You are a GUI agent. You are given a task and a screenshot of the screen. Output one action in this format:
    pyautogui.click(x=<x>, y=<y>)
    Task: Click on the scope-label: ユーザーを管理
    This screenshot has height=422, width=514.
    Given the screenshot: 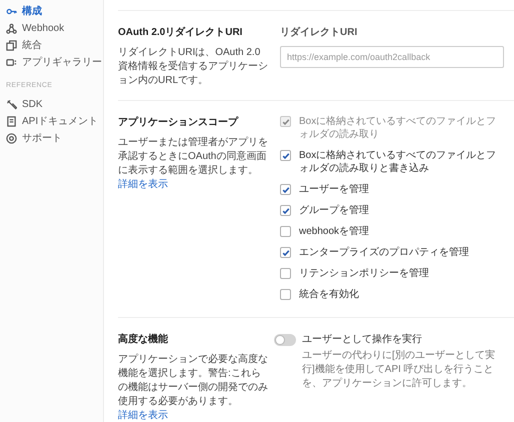 What is the action you would take?
    pyautogui.click(x=334, y=189)
    